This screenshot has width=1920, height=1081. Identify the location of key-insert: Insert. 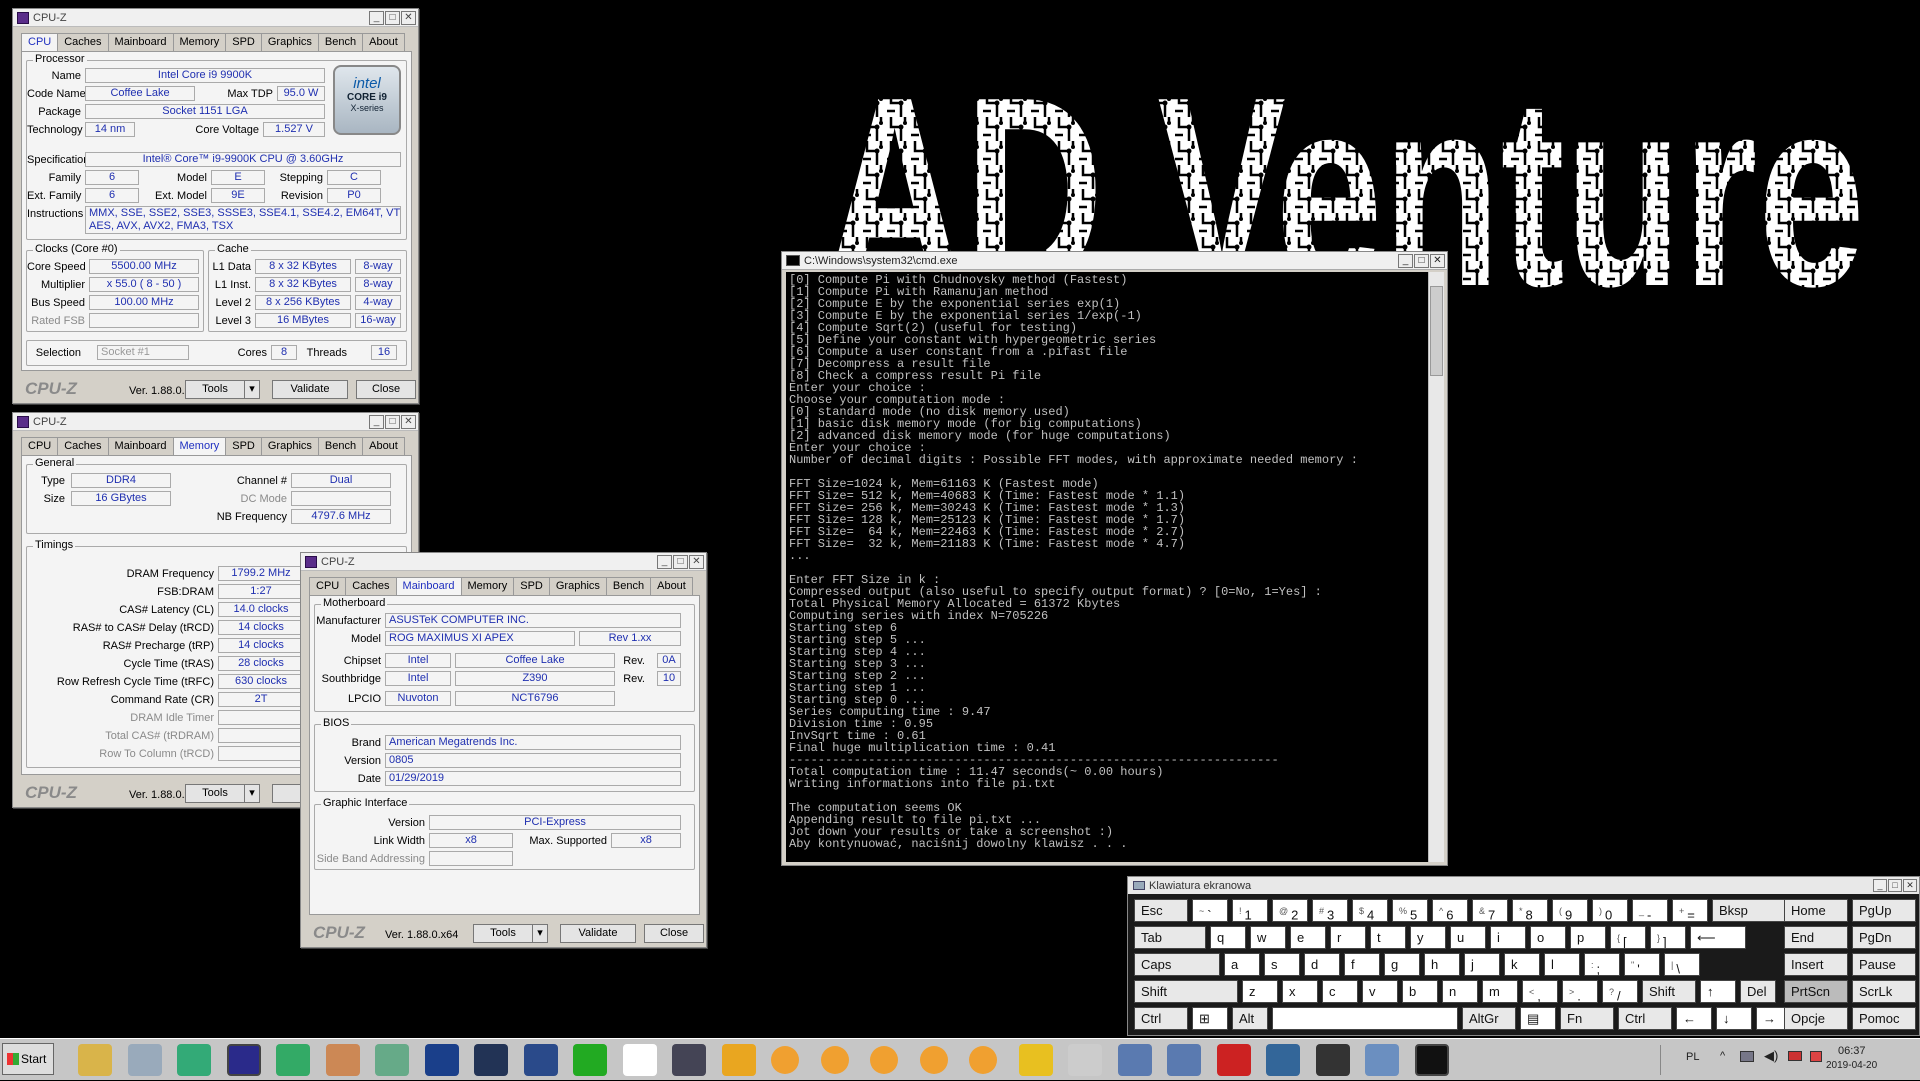
(1816, 964).